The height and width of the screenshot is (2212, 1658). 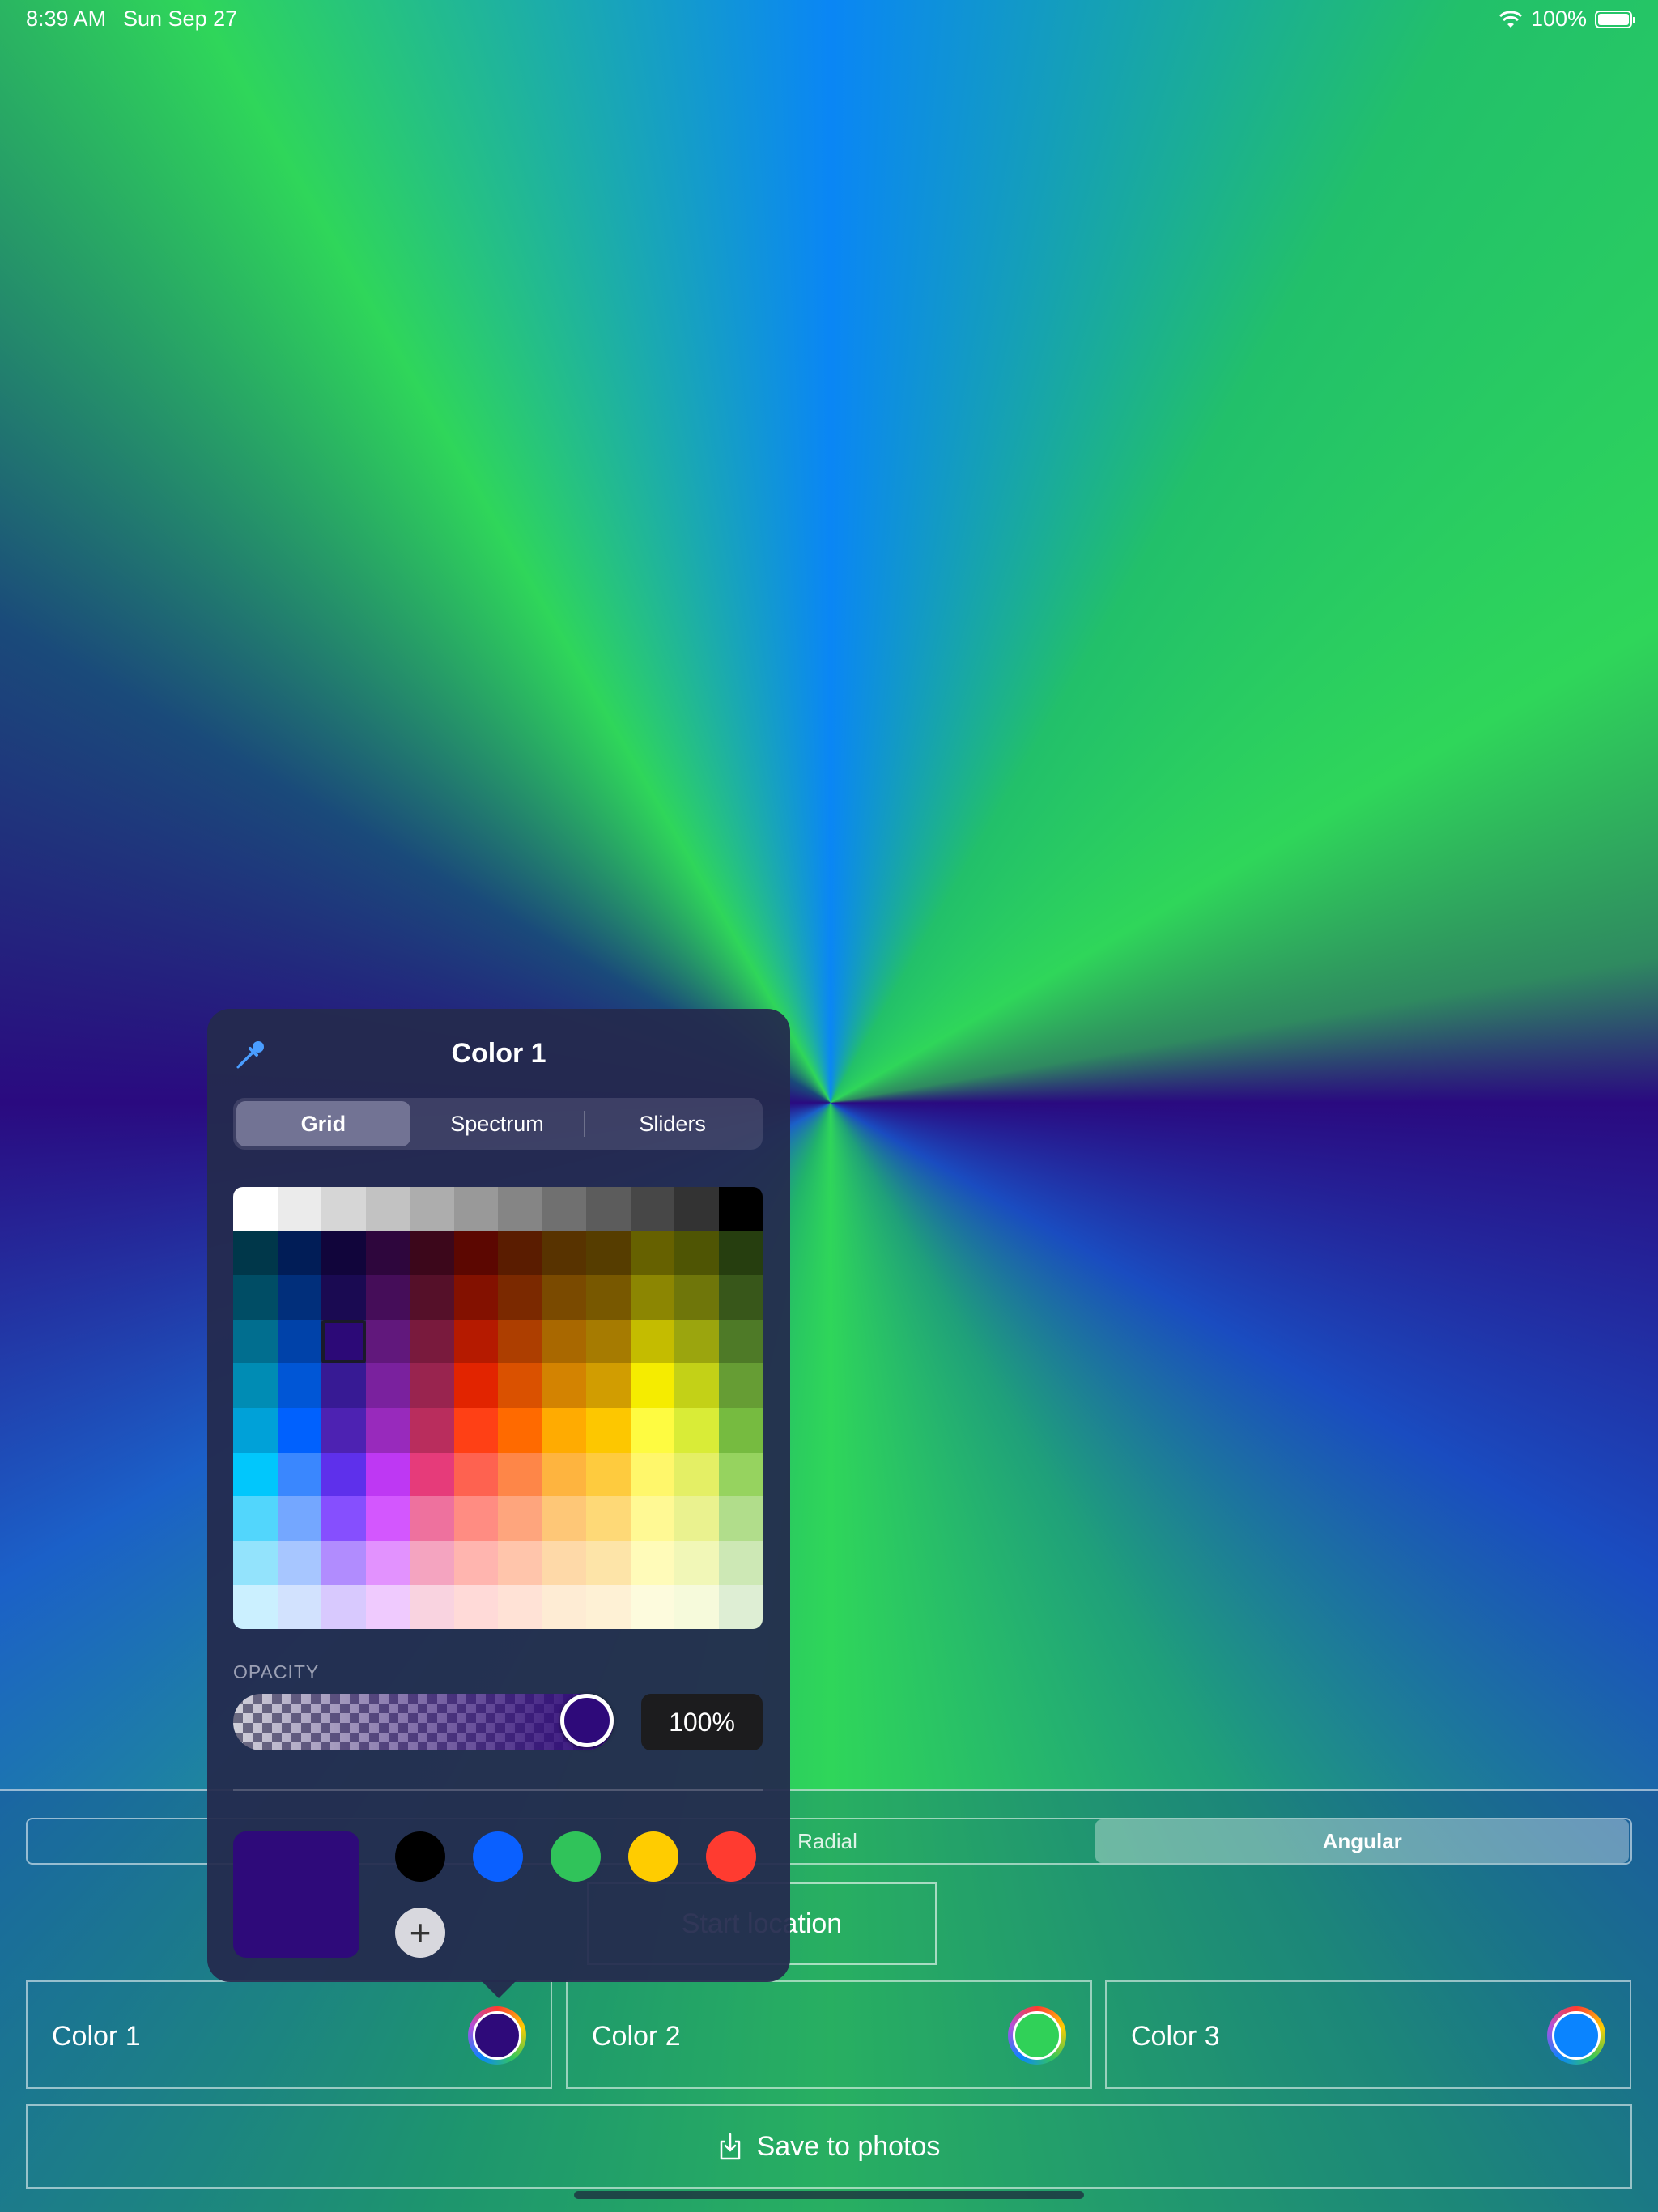 I want to click on add-favorite-button: +, so click(x=420, y=1933).